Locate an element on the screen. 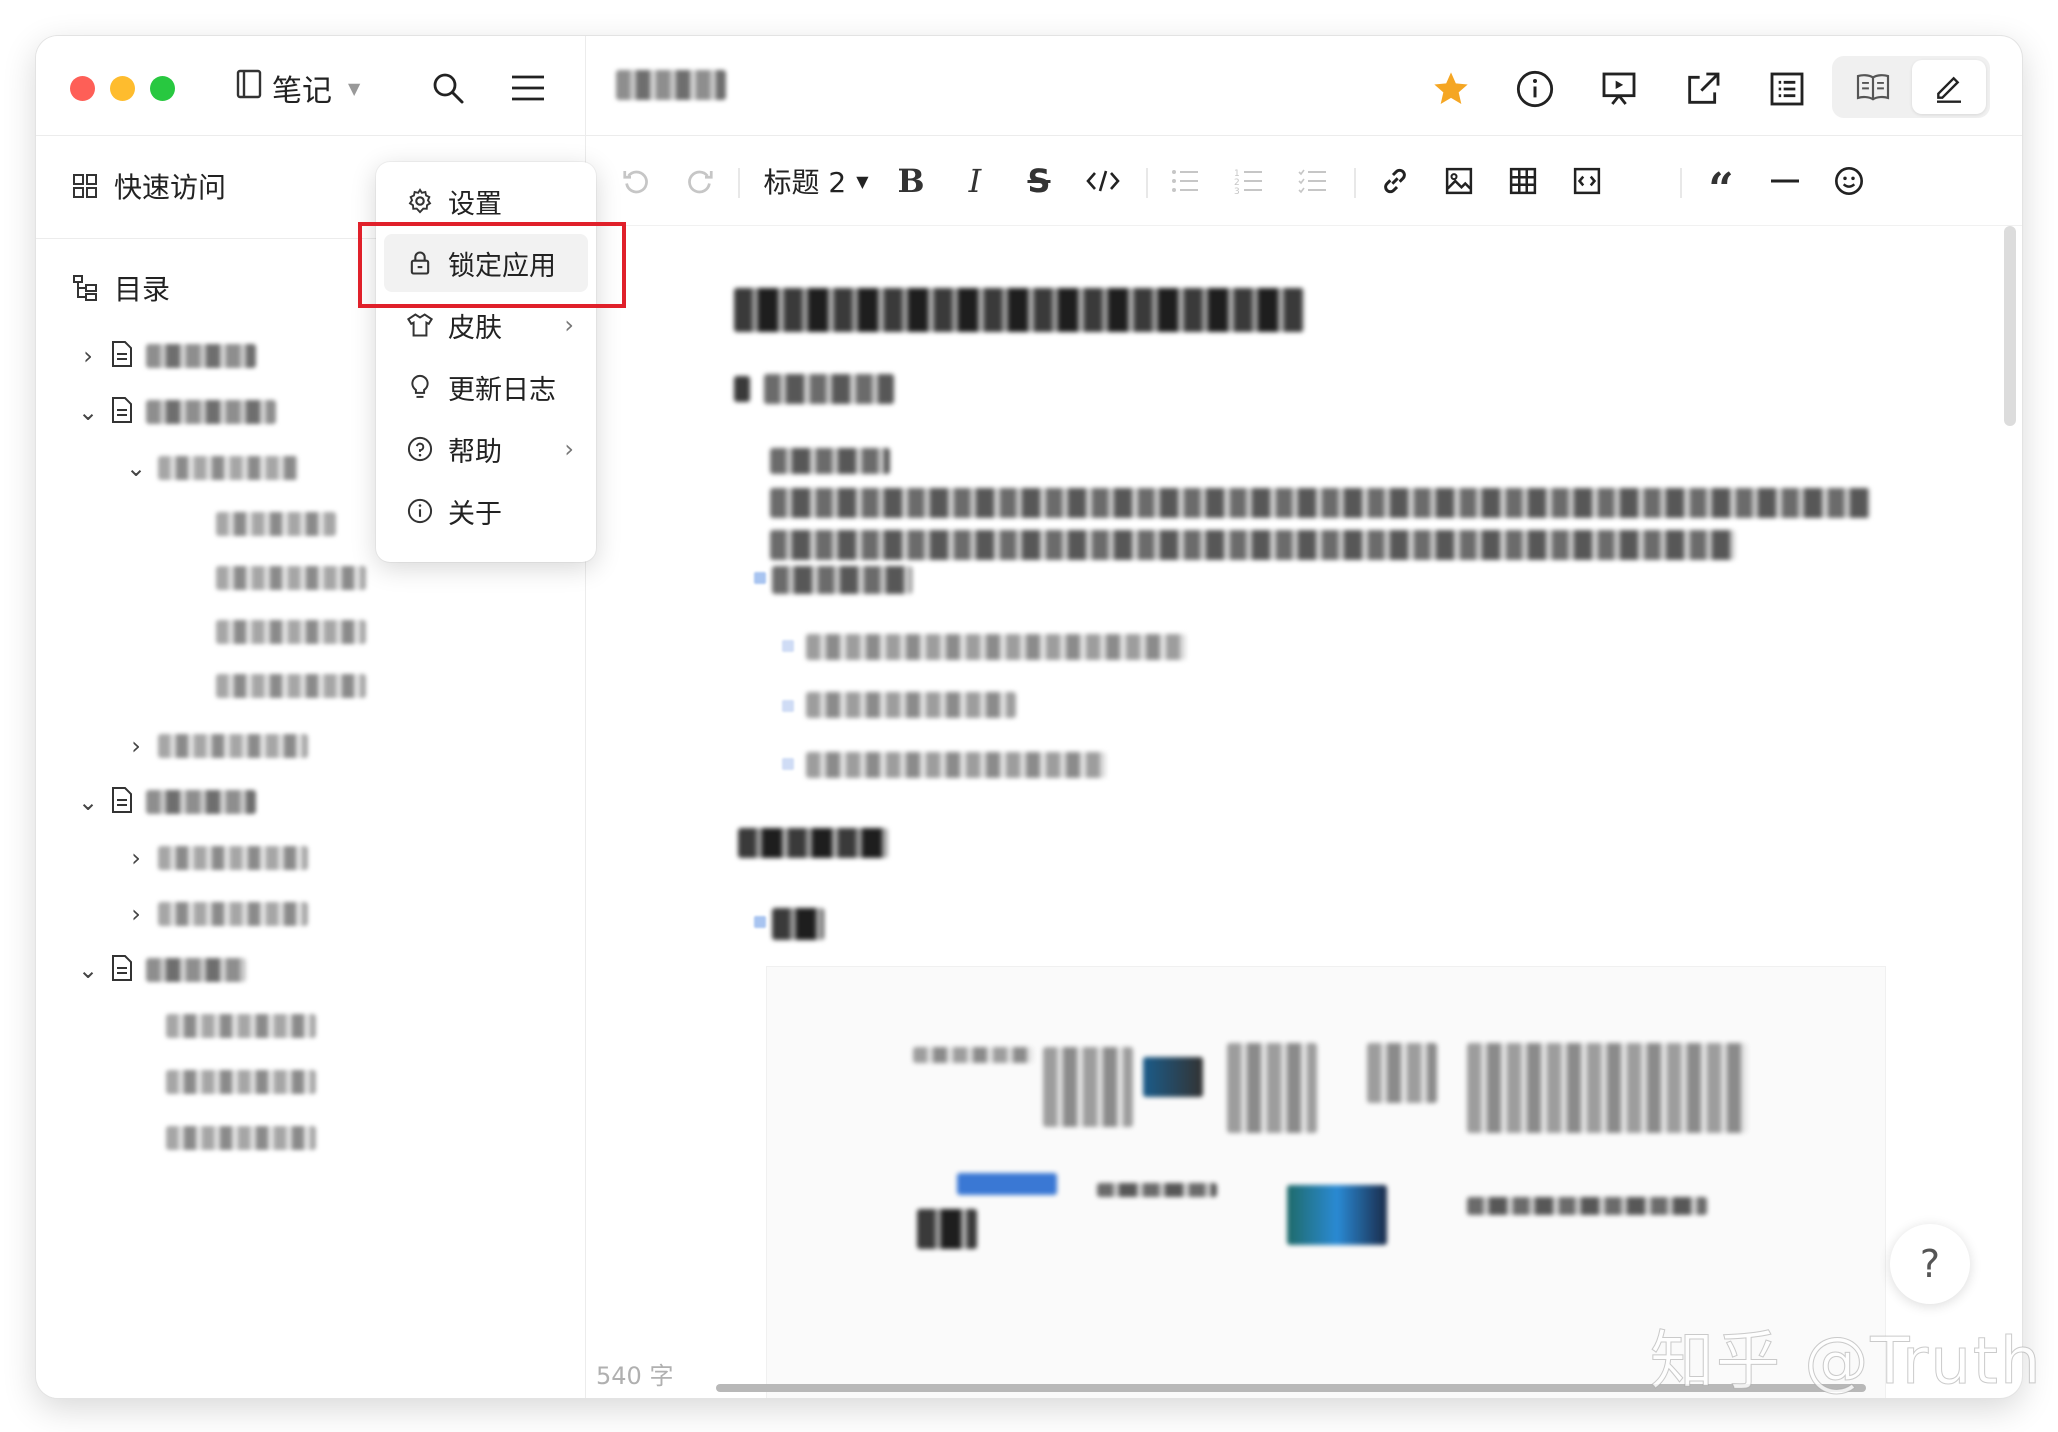 The image size is (2058, 1432). search-button is located at coordinates (448, 88).